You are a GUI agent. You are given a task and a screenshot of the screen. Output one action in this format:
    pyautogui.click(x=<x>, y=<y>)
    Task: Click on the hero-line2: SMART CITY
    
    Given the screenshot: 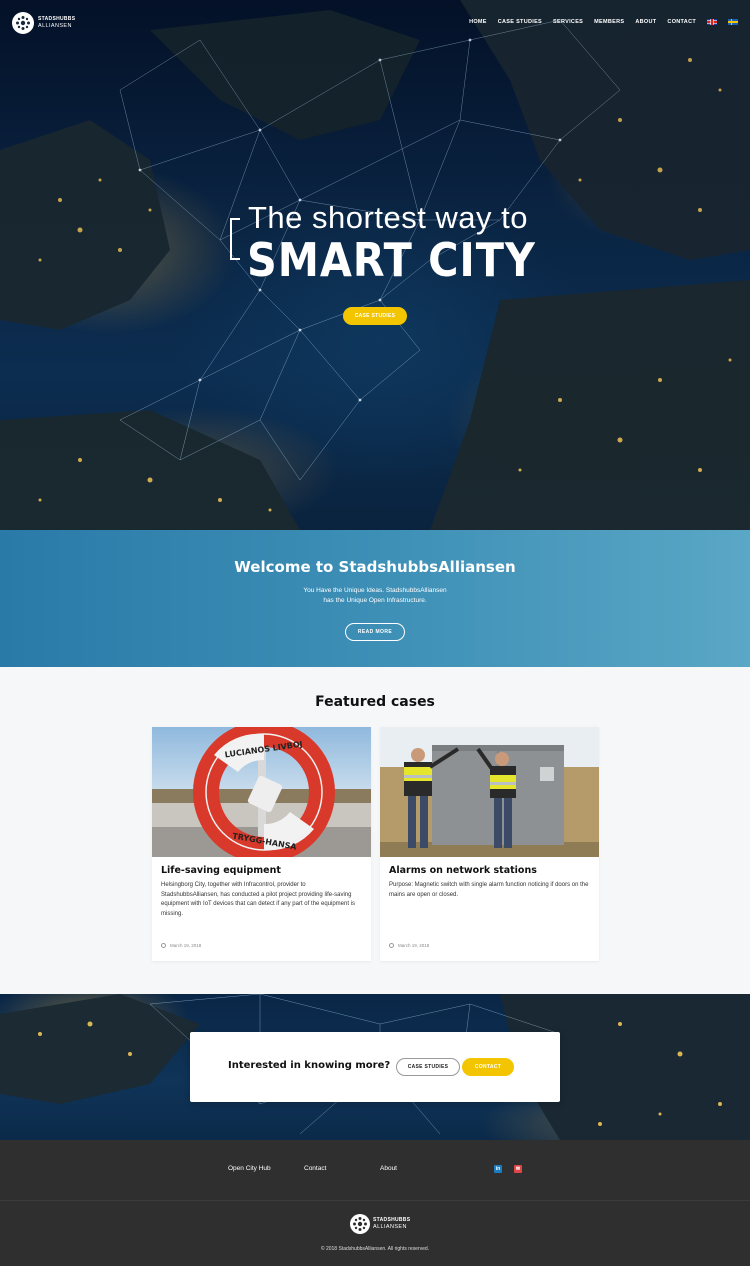 What is the action you would take?
    pyautogui.click(x=391, y=260)
    